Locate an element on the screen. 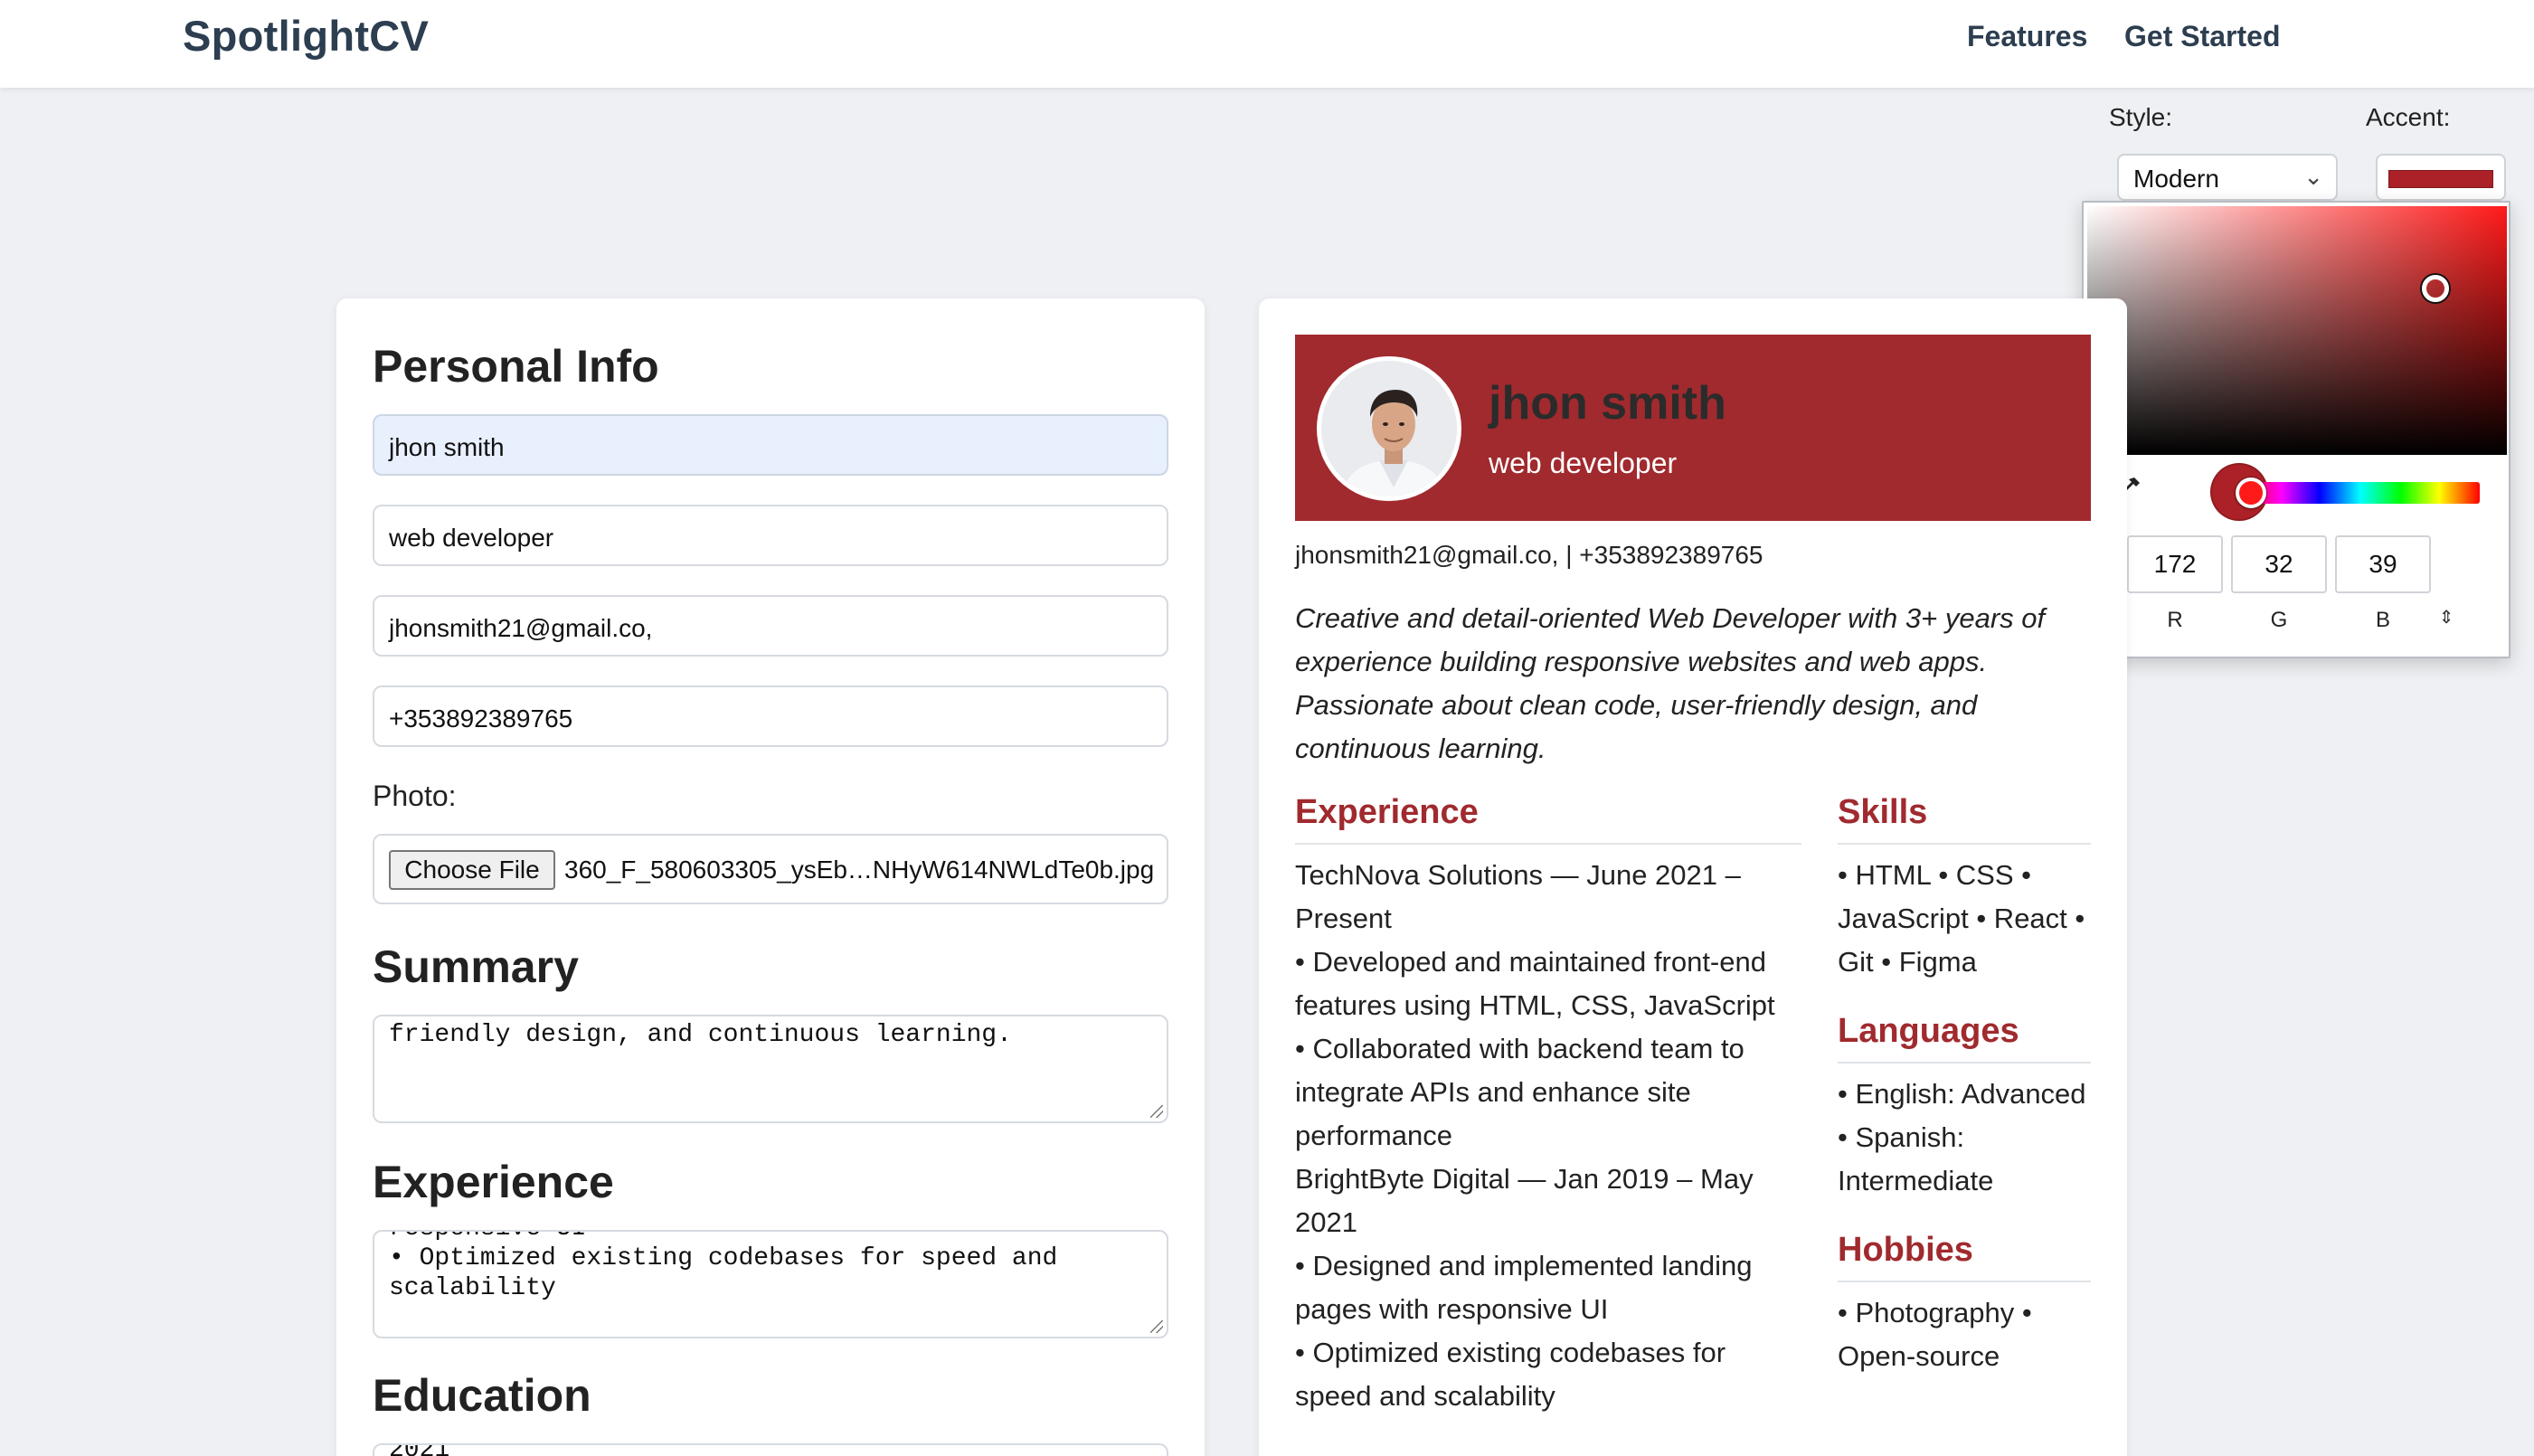 The image size is (2534, 1456). accent-color-swatch is located at coordinates (2440, 179).